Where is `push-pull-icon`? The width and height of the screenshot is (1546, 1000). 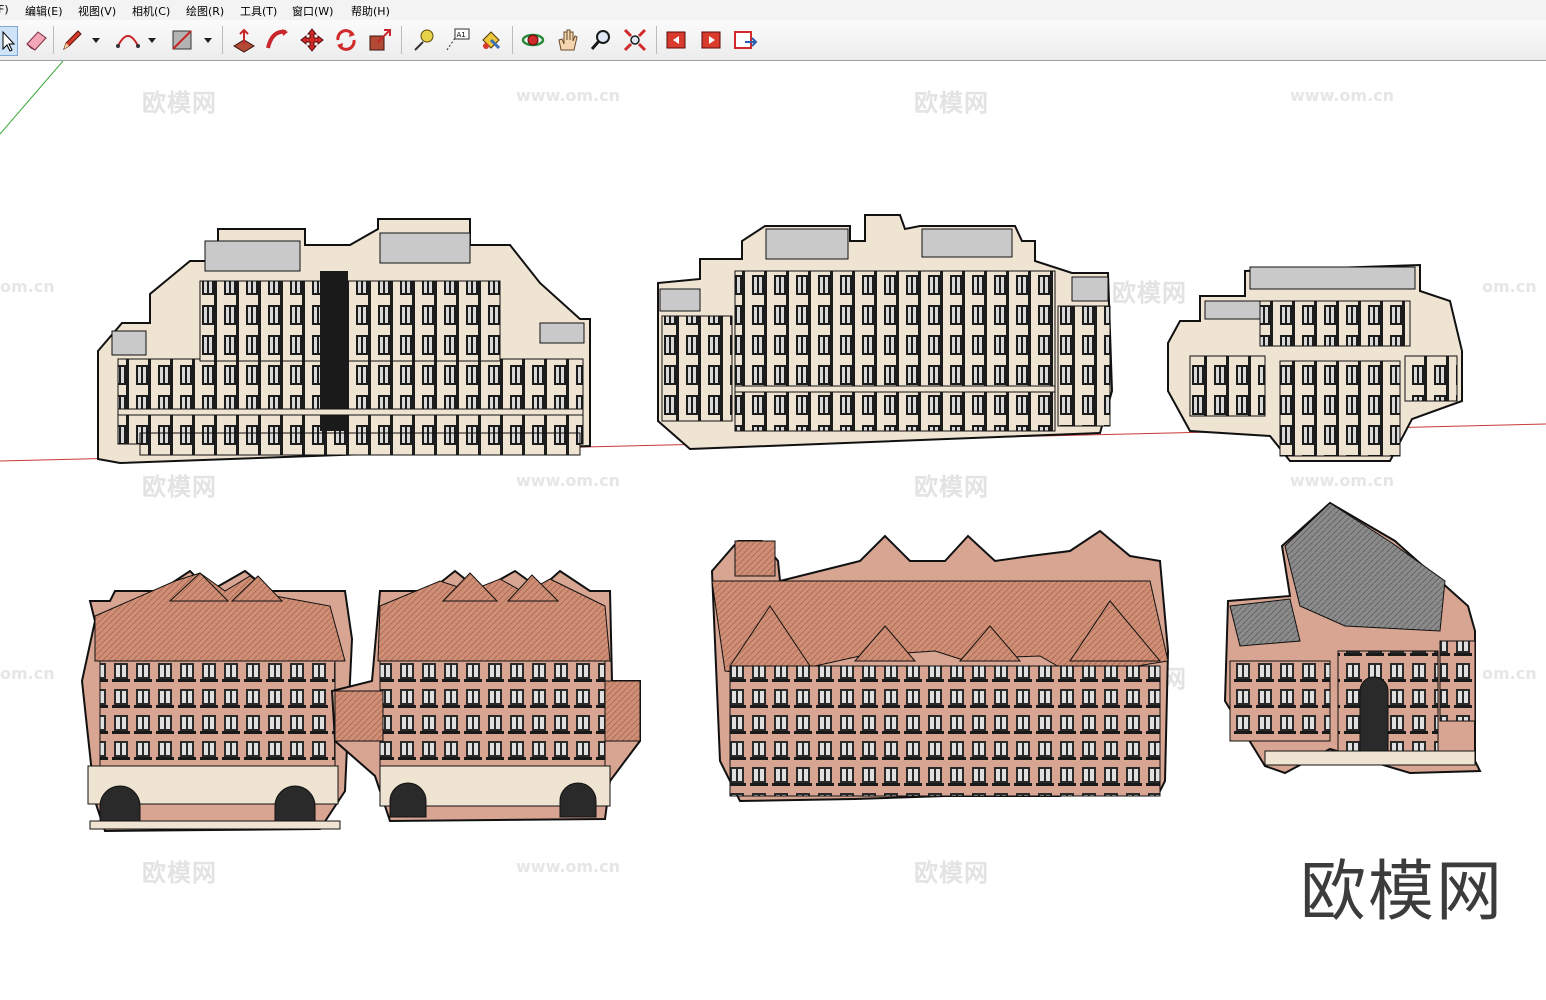 push-pull-icon is located at coordinates (244, 40).